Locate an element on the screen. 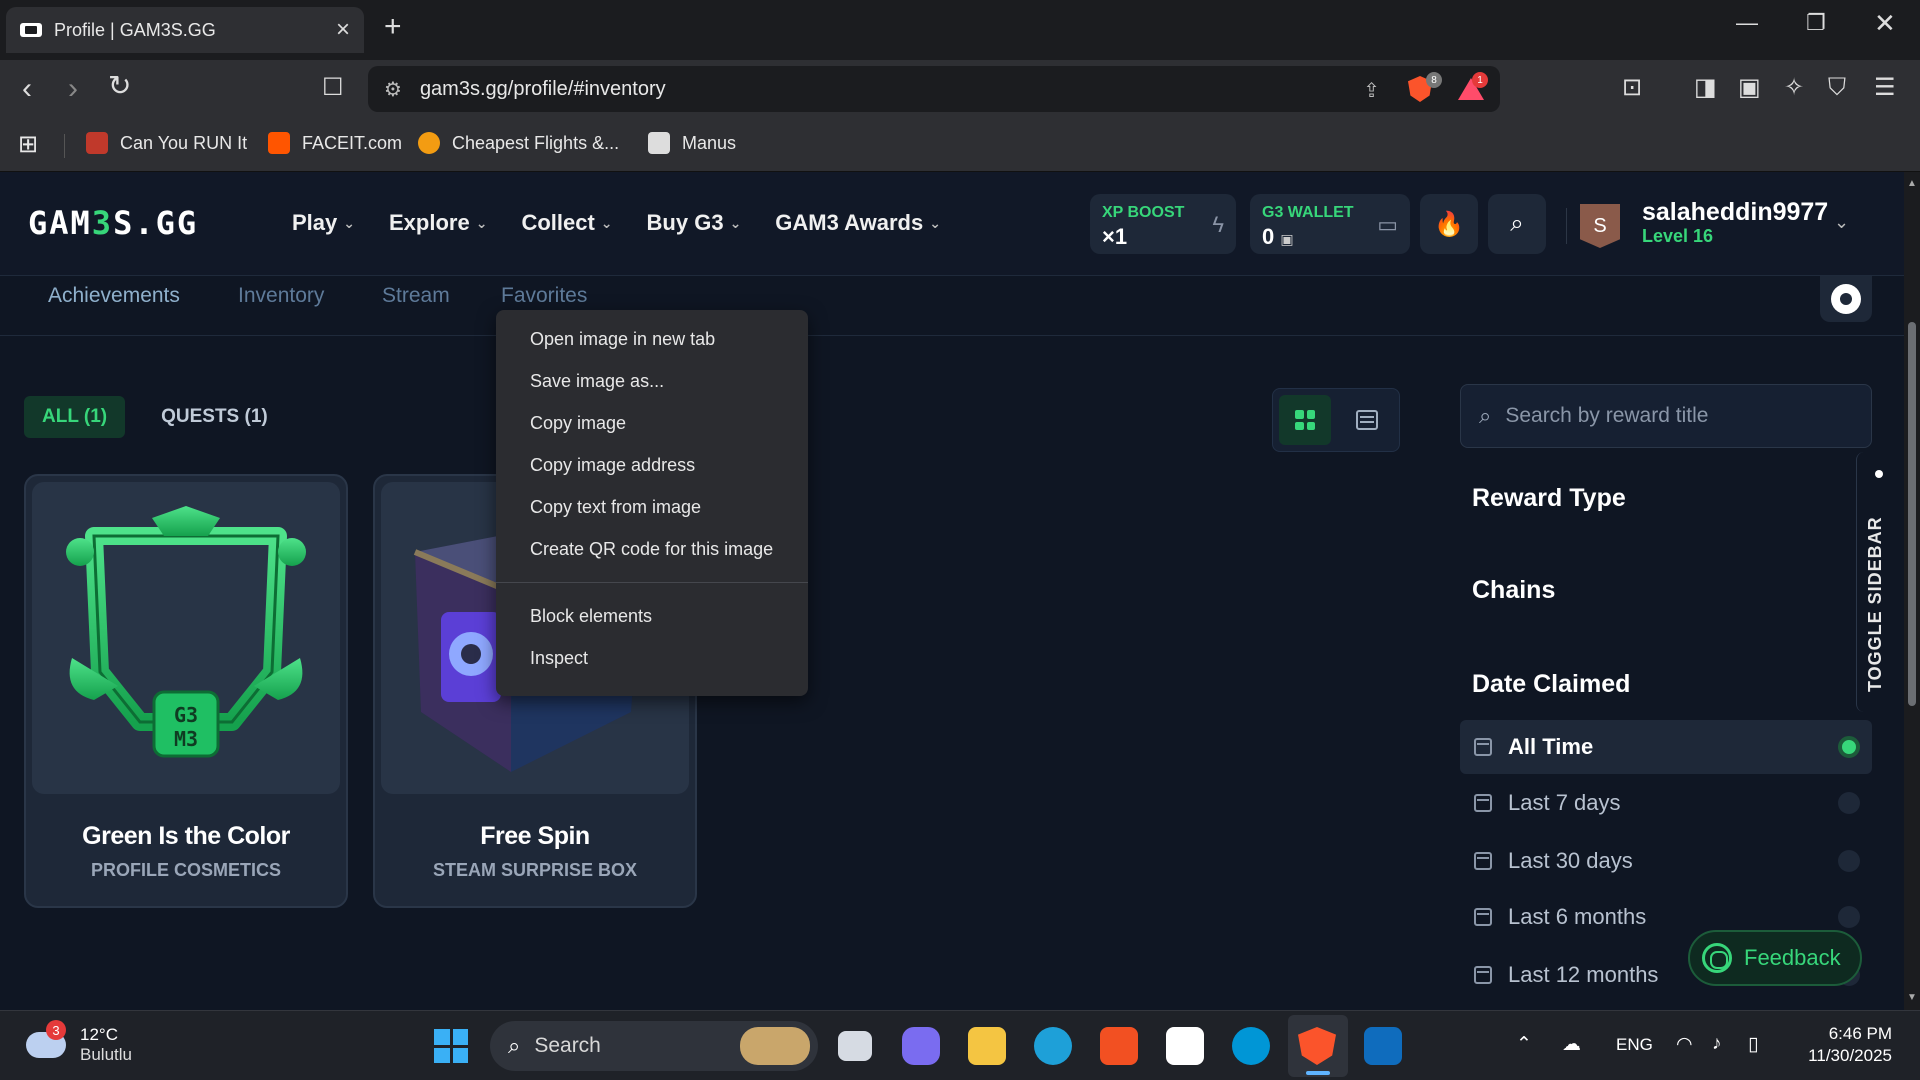  file-explorer-icon is located at coordinates (987, 1046).